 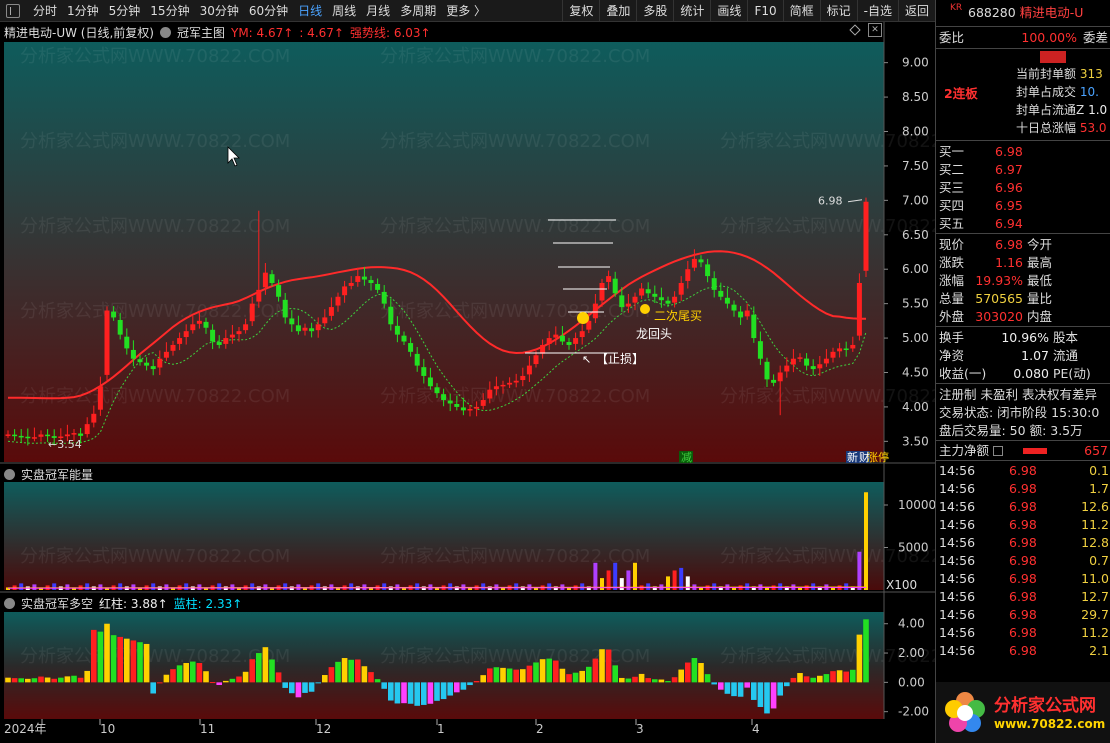 What do you see at coordinates (125, 11) in the screenshot?
I see `period-tab-2: 5分钟` at bounding box center [125, 11].